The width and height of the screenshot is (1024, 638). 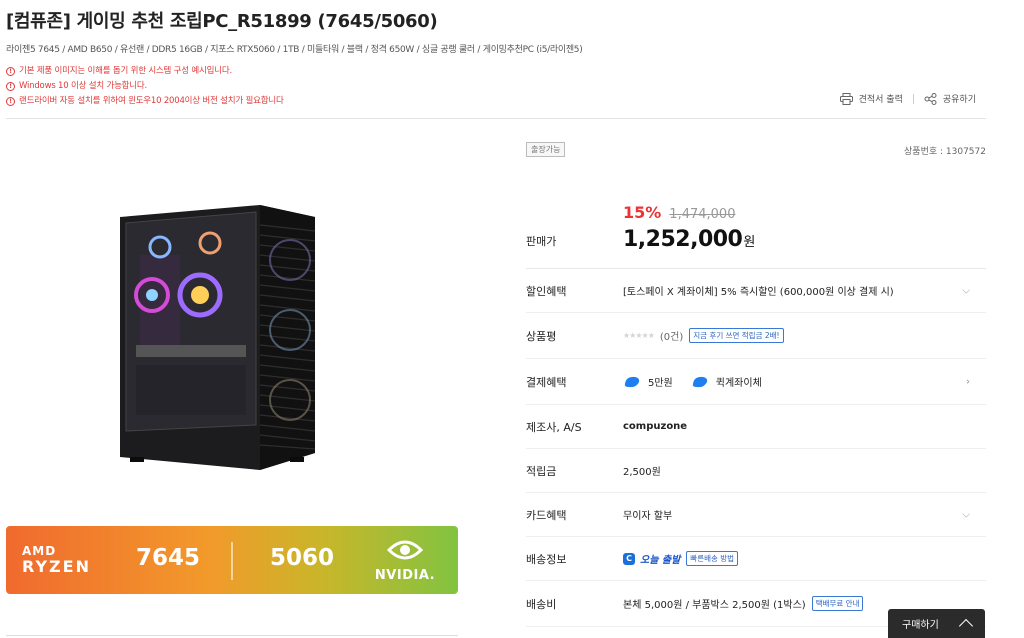 What do you see at coordinates (629, 558) in the screenshot?
I see `delivery-icon: C` at bounding box center [629, 558].